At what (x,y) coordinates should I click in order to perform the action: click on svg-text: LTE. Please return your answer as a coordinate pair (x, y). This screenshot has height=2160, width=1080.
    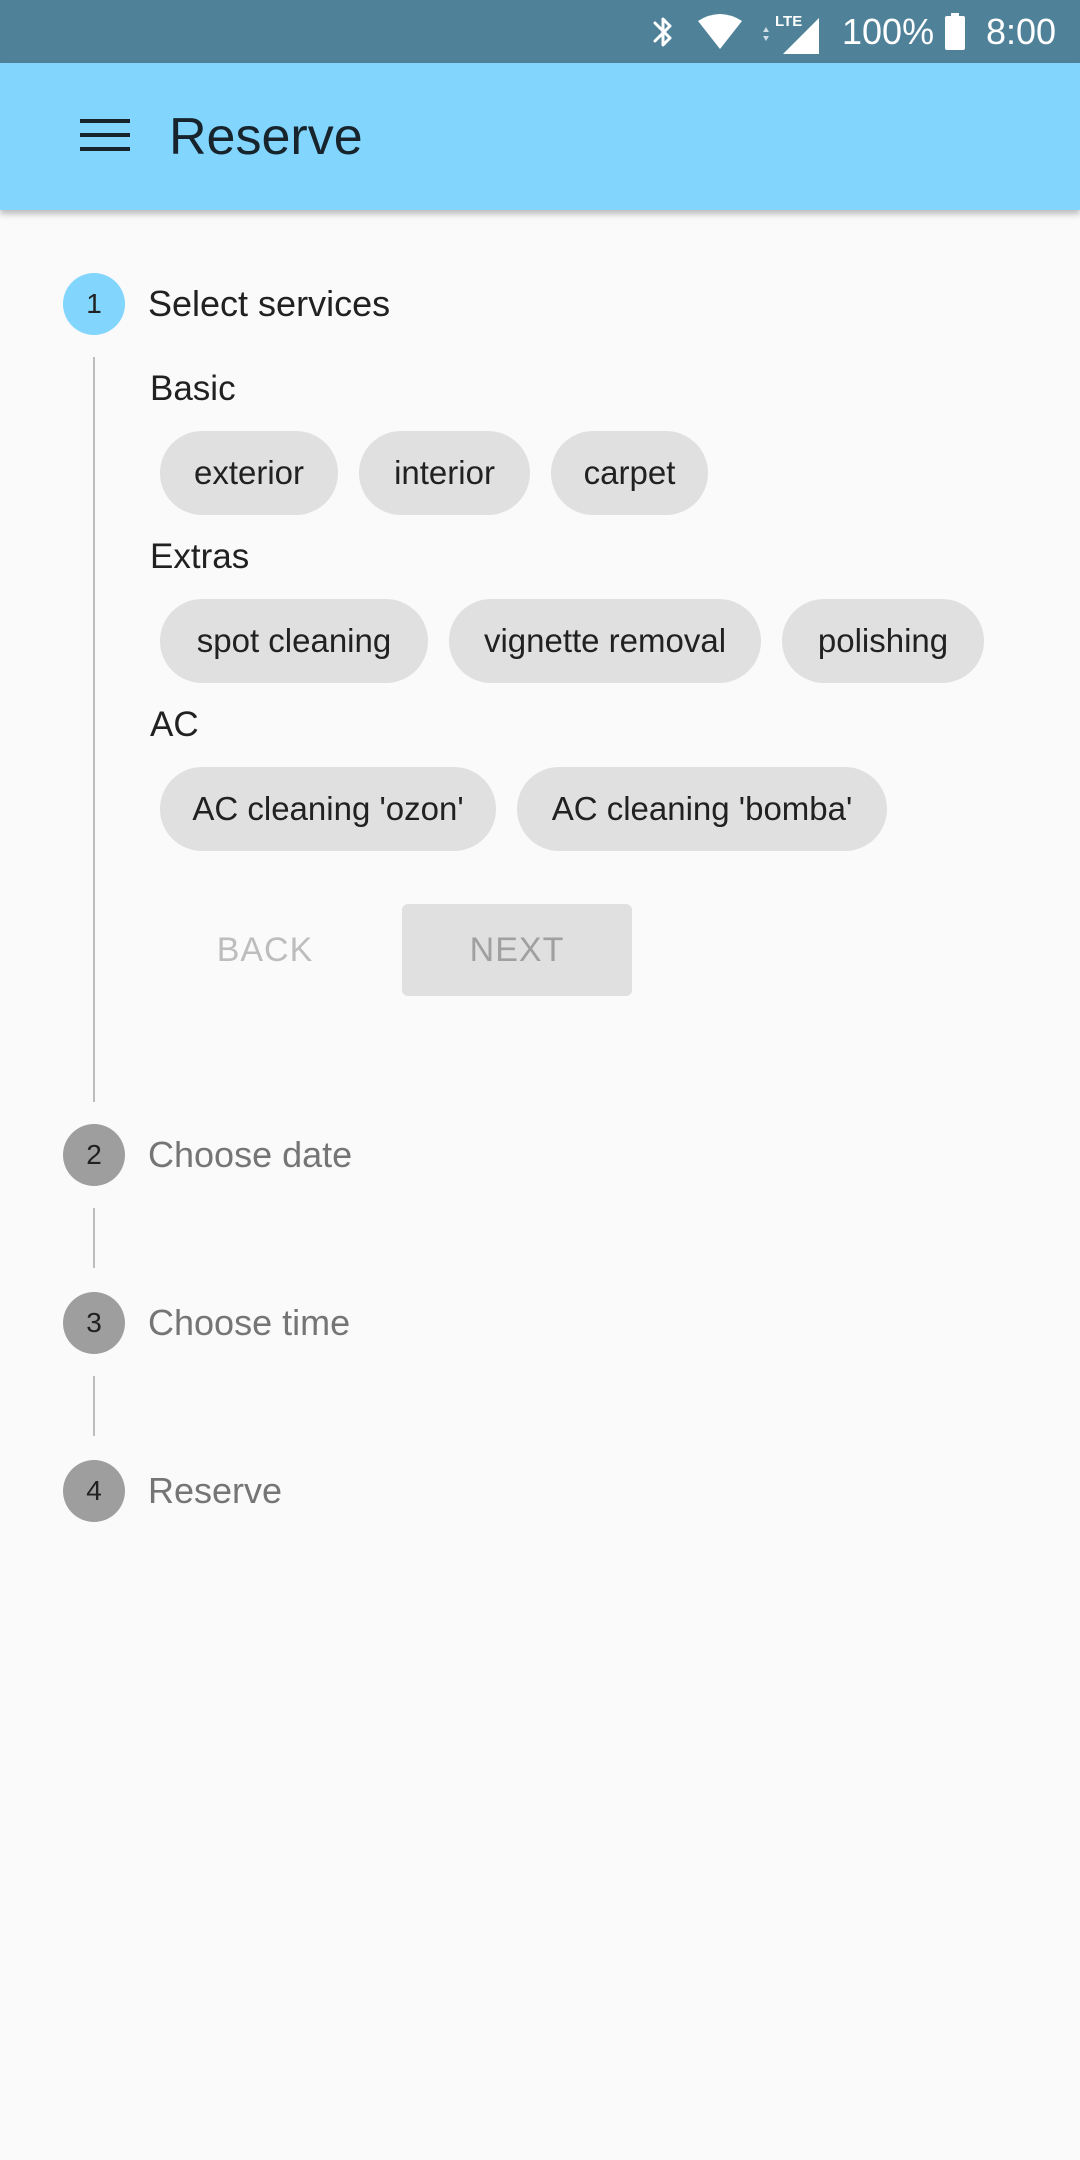
    Looking at the image, I should click on (788, 21).